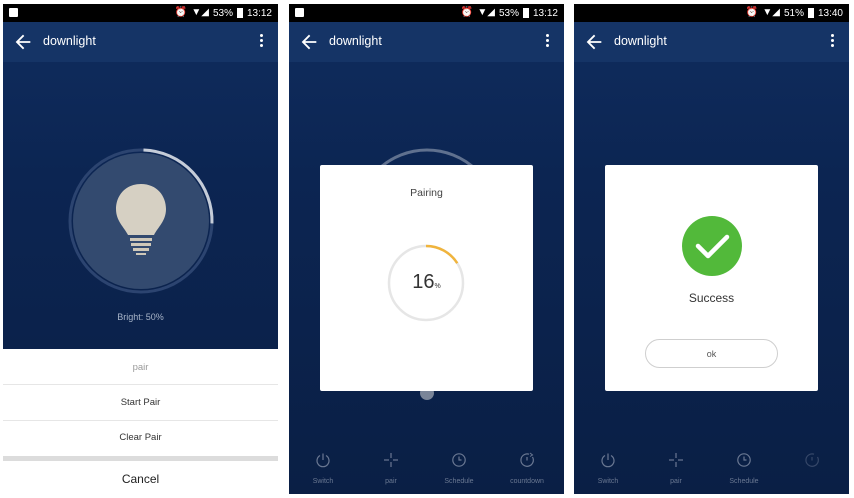 The image size is (854, 498). What do you see at coordinates (437, 286) in the screenshot?
I see `progress-unit: %` at bounding box center [437, 286].